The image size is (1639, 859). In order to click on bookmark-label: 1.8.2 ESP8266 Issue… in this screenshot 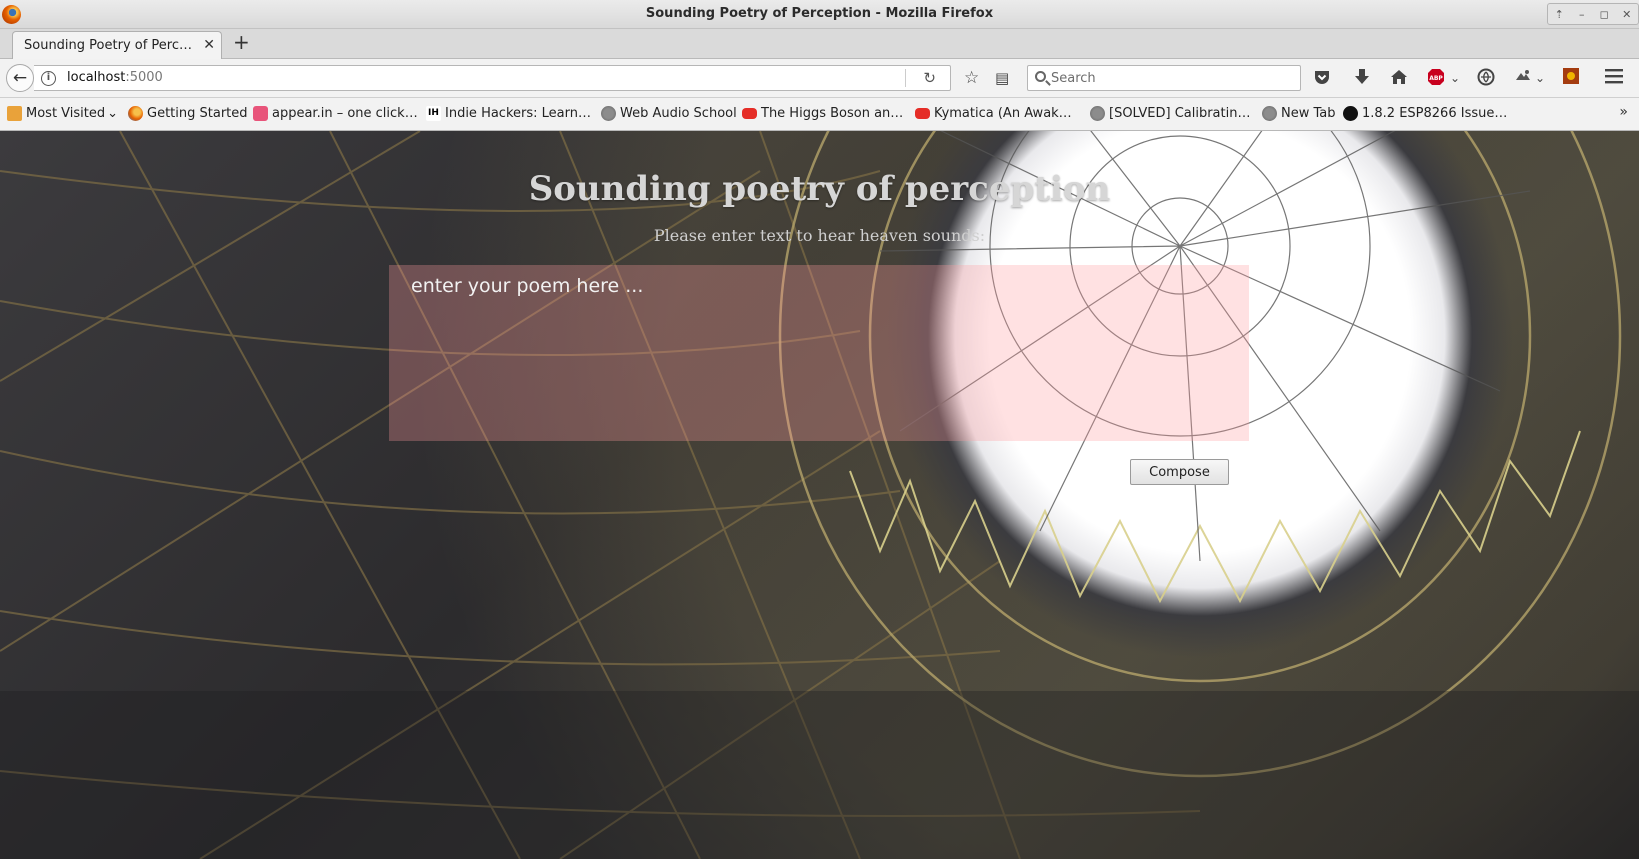, I will do `click(1435, 113)`.